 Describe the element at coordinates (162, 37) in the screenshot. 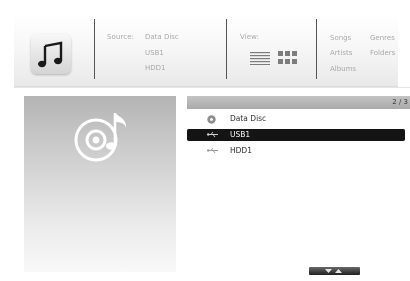

I see `source-option-data-disc: Data Disc` at that location.